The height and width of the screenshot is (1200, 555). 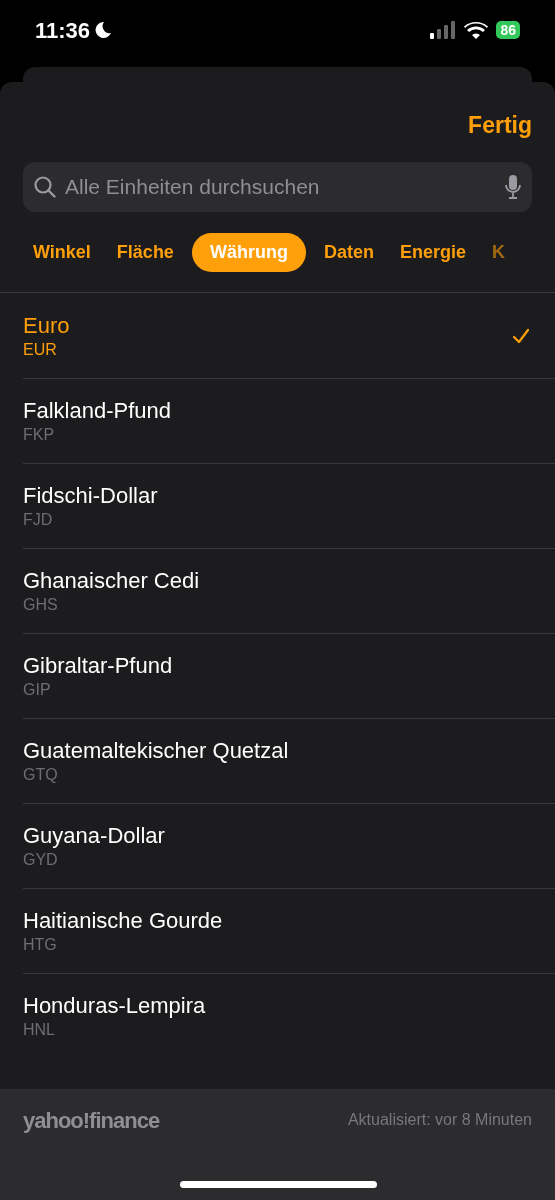 What do you see at coordinates (513, 187) in the screenshot?
I see `microphone-icon` at bounding box center [513, 187].